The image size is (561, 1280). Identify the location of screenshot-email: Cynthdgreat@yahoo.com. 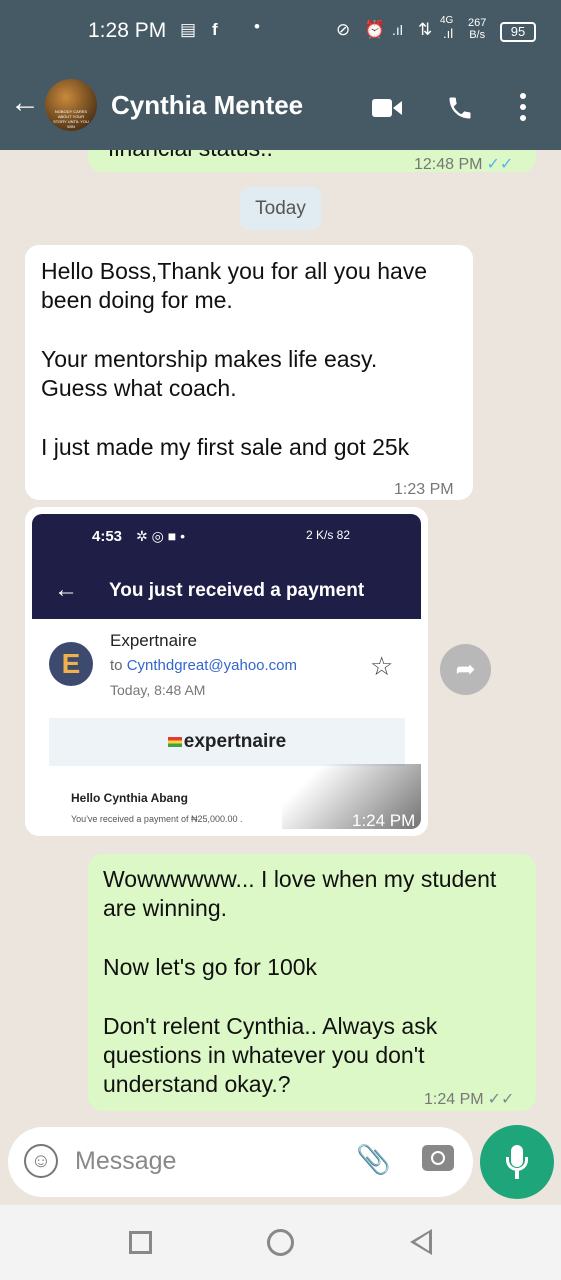
(212, 665).